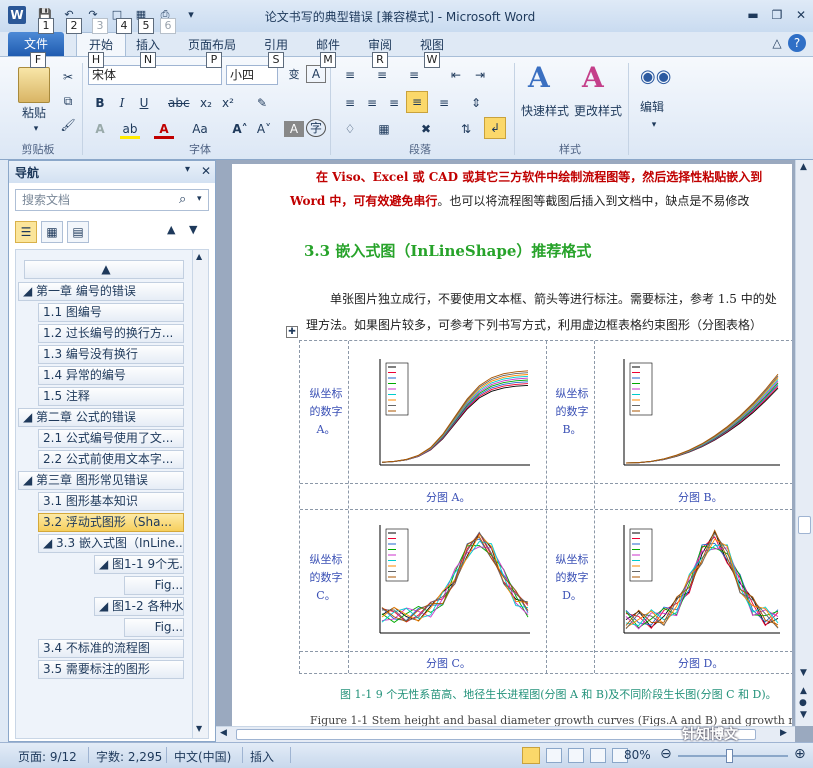 The height and width of the screenshot is (768, 813). I want to click on align-center-icon: ≡, so click(372, 103).